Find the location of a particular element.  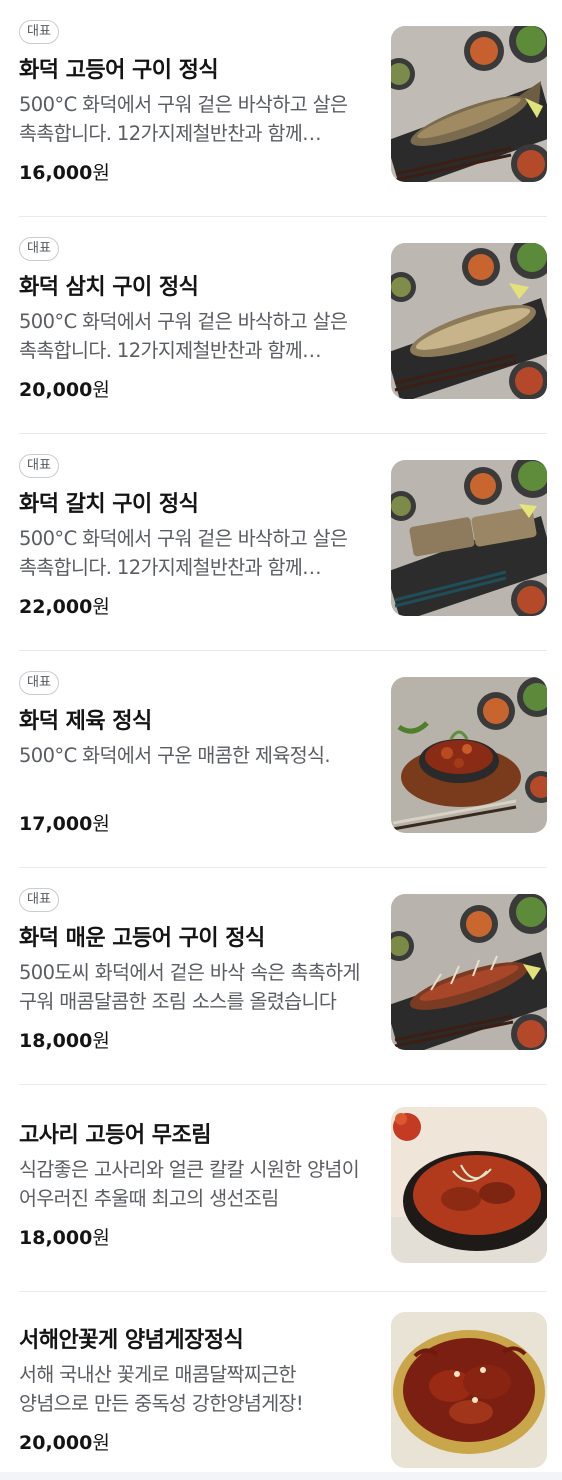

menu-item-price: 16,000원 is located at coordinates (64, 171).